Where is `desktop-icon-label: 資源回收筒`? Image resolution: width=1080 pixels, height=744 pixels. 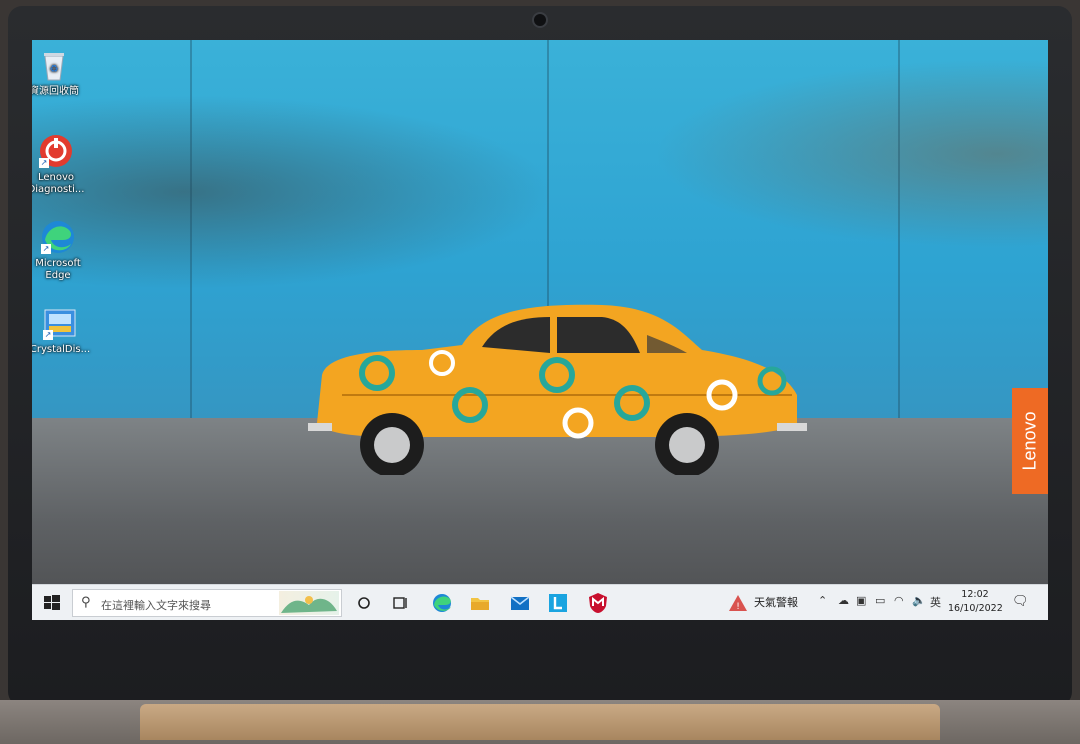 desktop-icon-label: 資源回收筒 is located at coordinates (55, 91).